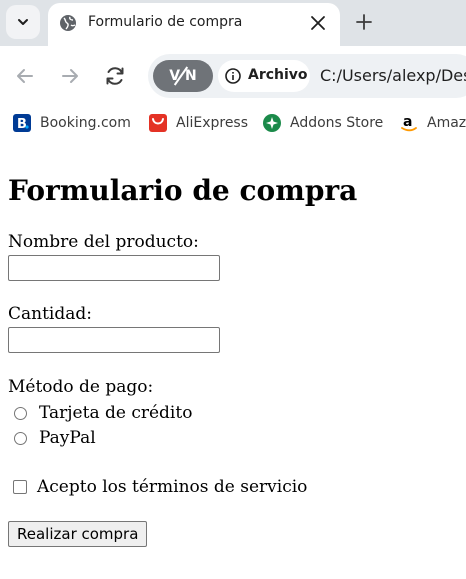 Image resolution: width=466 pixels, height=579 pixels. I want to click on tab-strip: Formulario de compra, so click(233, 23).